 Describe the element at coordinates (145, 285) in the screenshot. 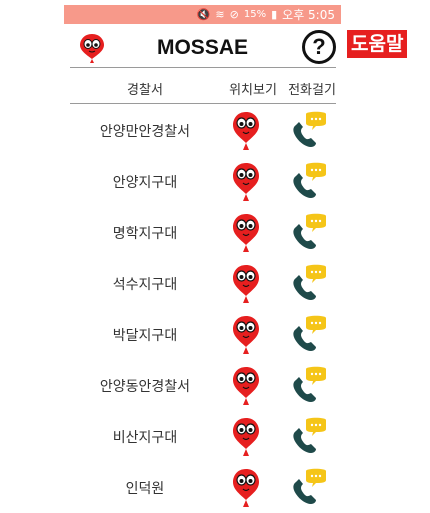

I see `station-name: 석수지구대` at that location.